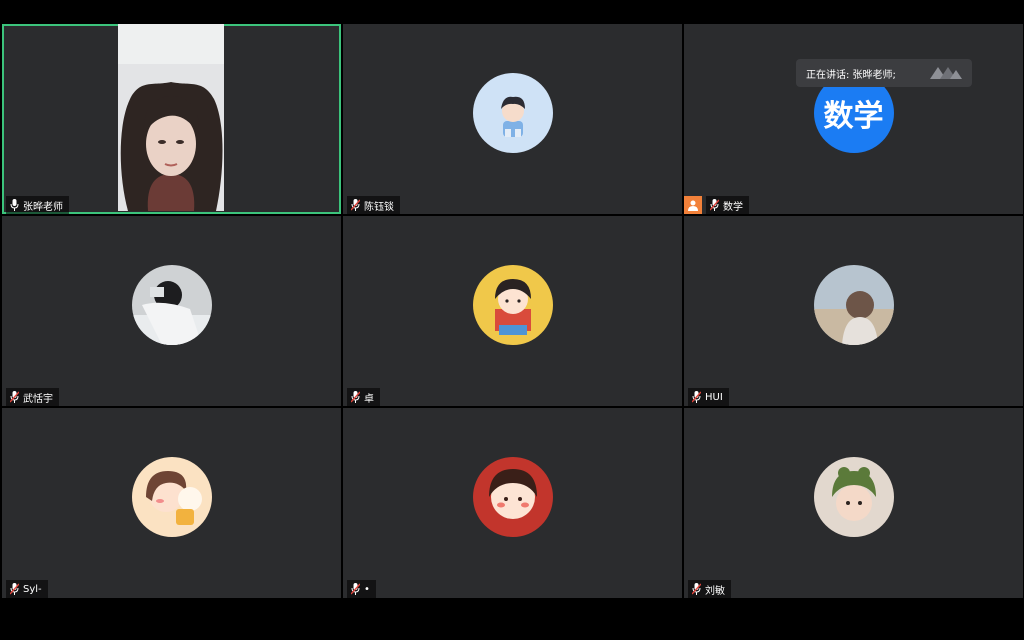  Describe the element at coordinates (715, 591) in the screenshot. I see `participant-name: 刘敏` at that location.